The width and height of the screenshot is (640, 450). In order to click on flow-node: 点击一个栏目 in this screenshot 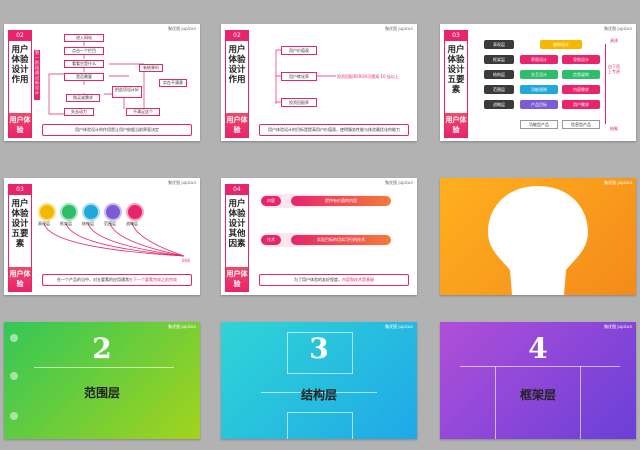, I will do `click(84, 51)`.